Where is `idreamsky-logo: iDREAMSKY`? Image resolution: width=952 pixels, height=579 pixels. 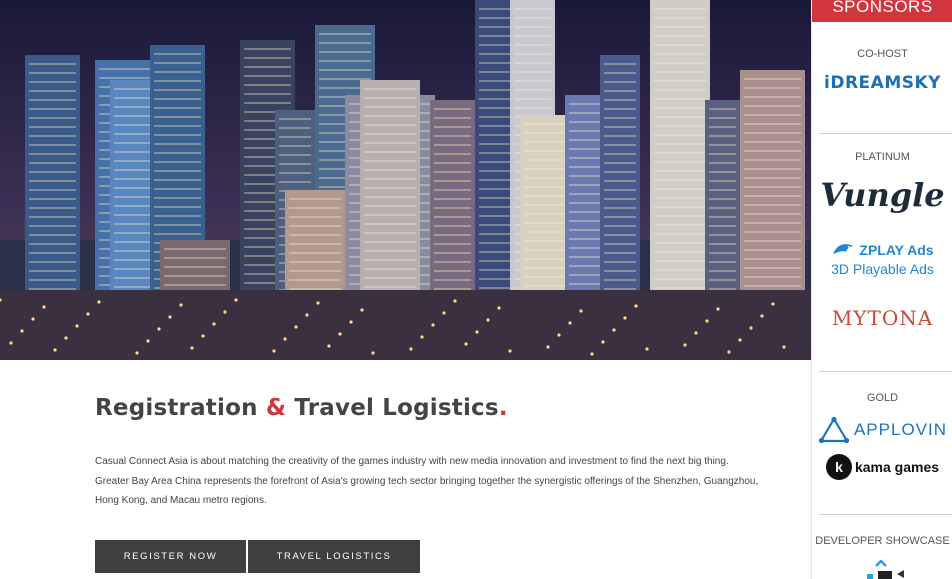 idreamsky-logo: iDREAMSKY is located at coordinates (882, 83).